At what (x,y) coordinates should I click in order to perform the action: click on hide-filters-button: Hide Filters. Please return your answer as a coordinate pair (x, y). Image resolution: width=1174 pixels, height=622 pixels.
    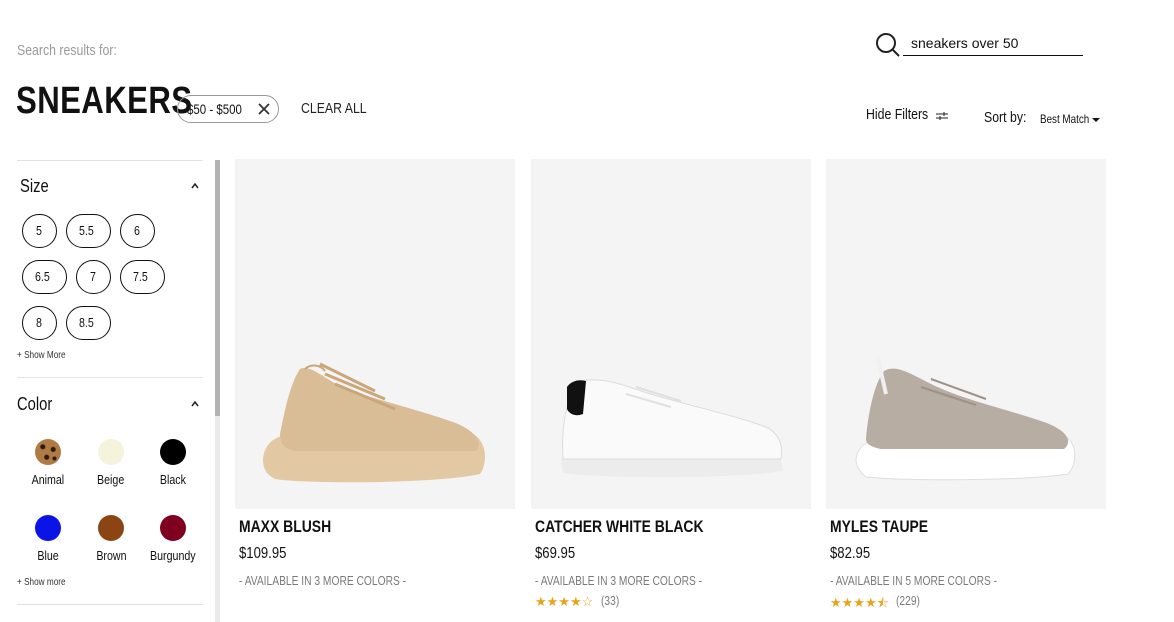
    Looking at the image, I should click on (904, 114).